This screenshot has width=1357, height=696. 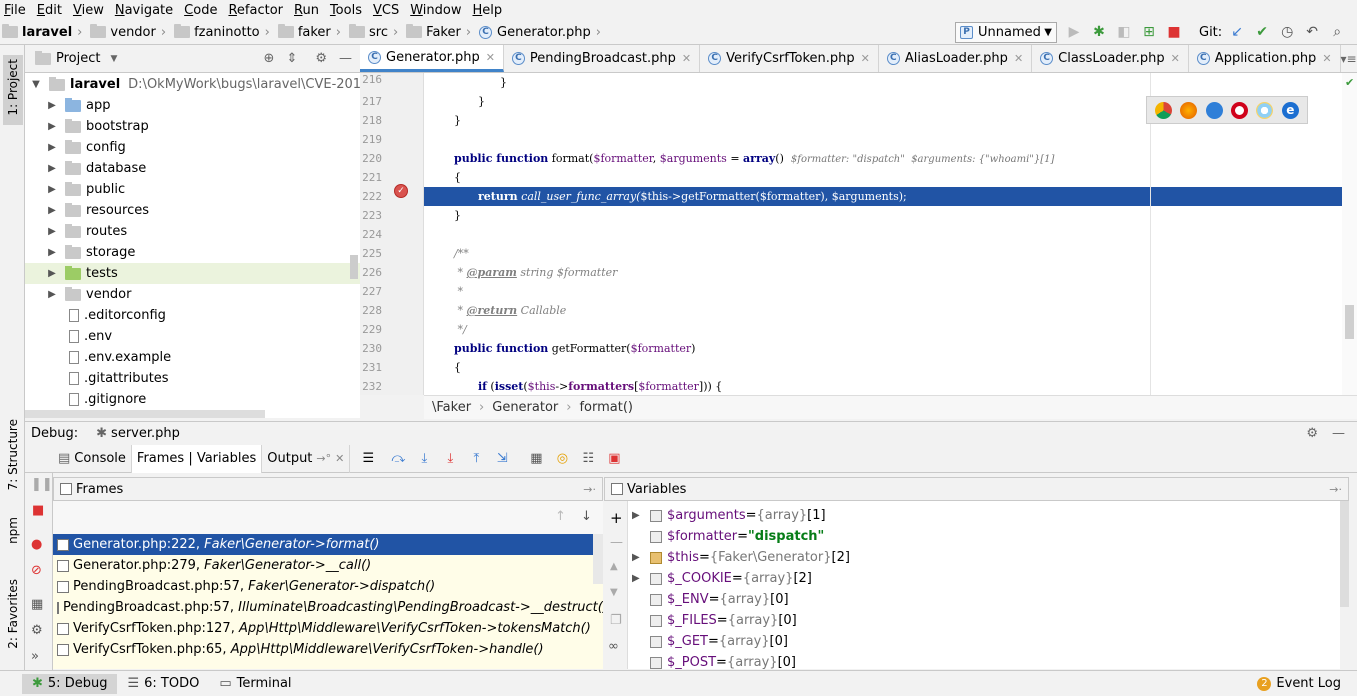 What do you see at coordinates (119, 378) in the screenshot?
I see `tree-file-gitattributes: .gitattributes` at bounding box center [119, 378].